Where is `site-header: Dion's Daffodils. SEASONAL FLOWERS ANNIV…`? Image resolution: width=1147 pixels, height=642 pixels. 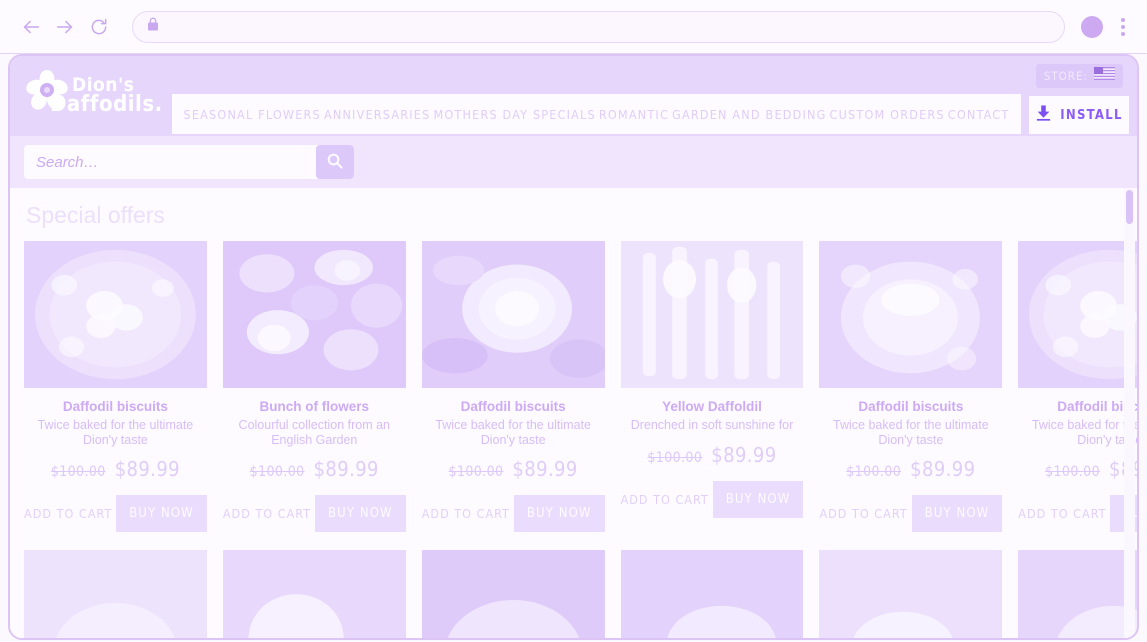
site-header: Dion's Daffodils. SEASONAL FLOWERS ANNIV… is located at coordinates (573, 96).